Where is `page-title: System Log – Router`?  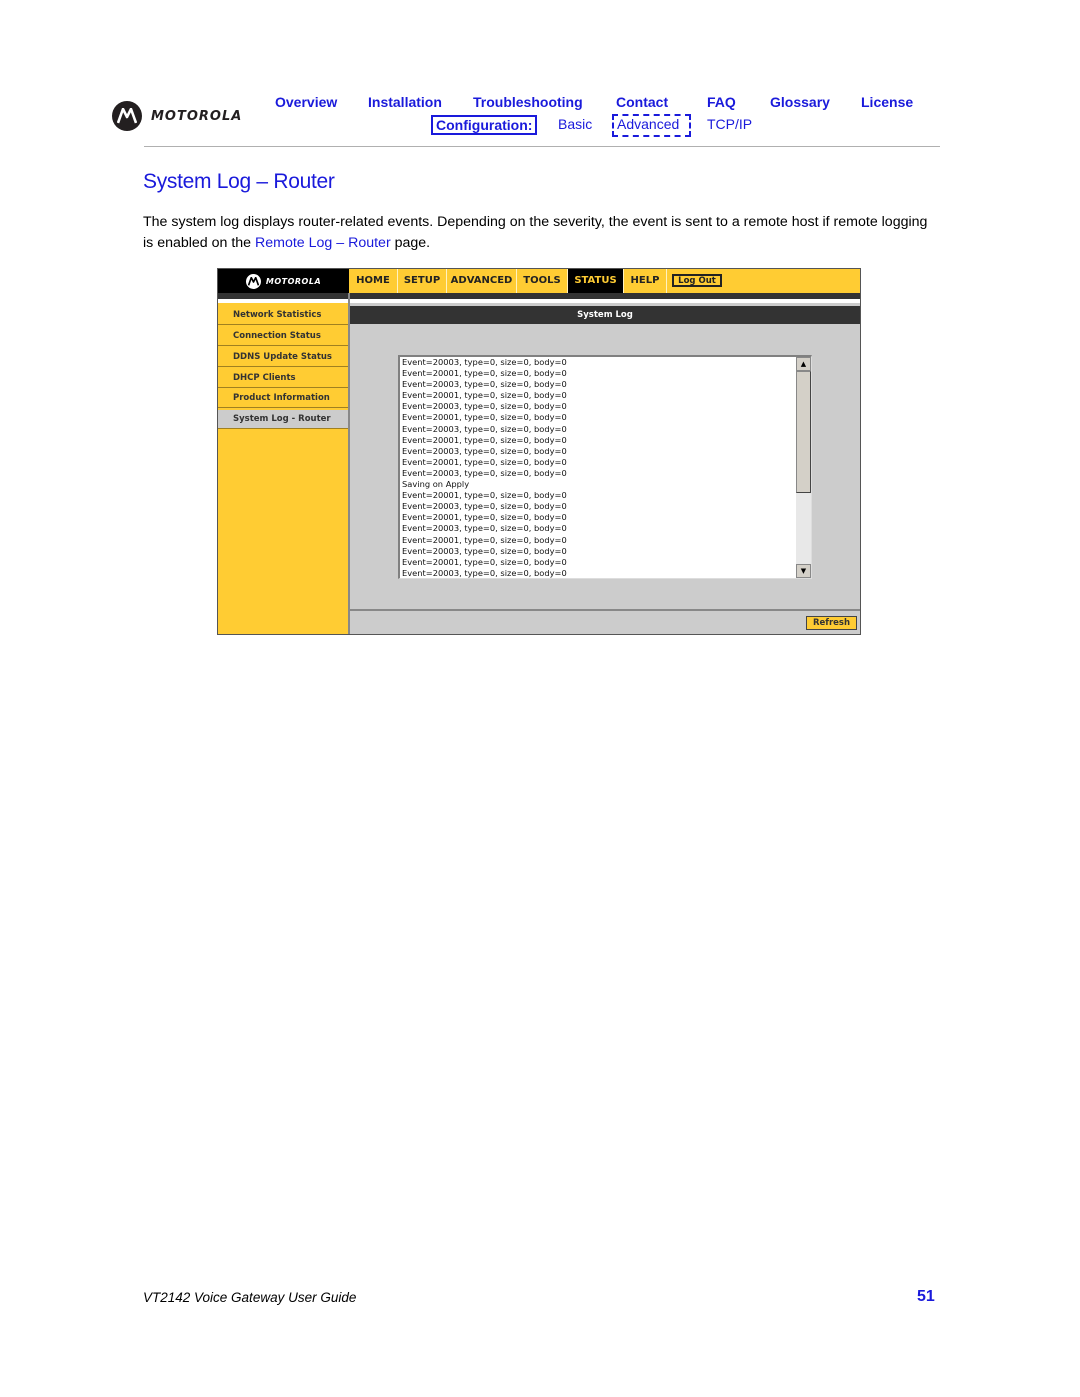
page-title: System Log – Router is located at coordinates (239, 181).